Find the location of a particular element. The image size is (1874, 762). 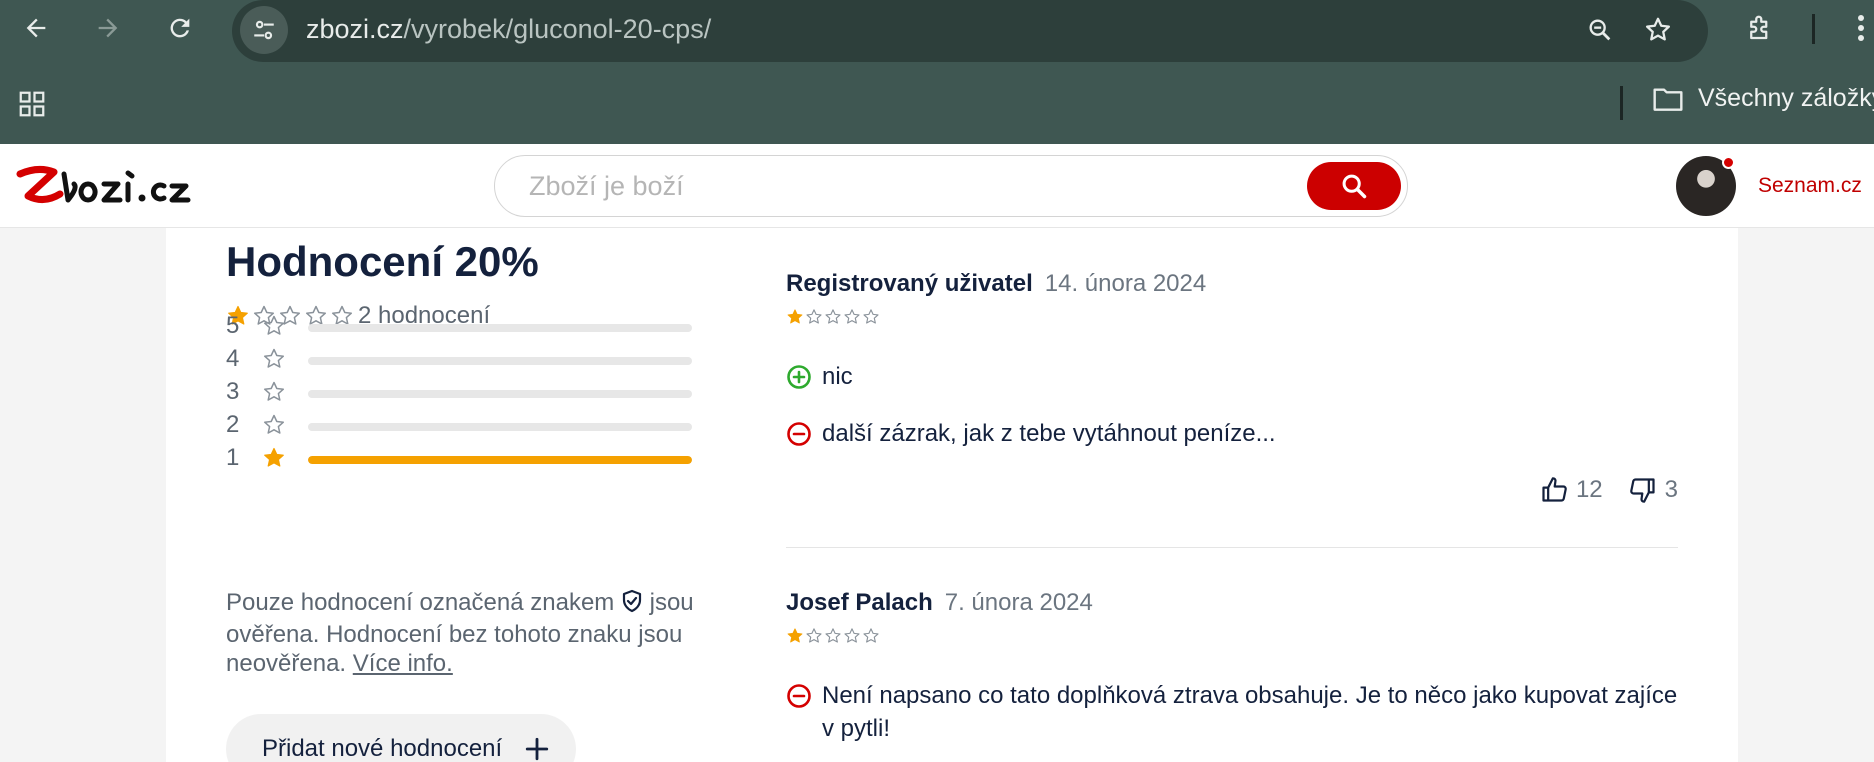

review-pros: nic is located at coordinates (819, 376).